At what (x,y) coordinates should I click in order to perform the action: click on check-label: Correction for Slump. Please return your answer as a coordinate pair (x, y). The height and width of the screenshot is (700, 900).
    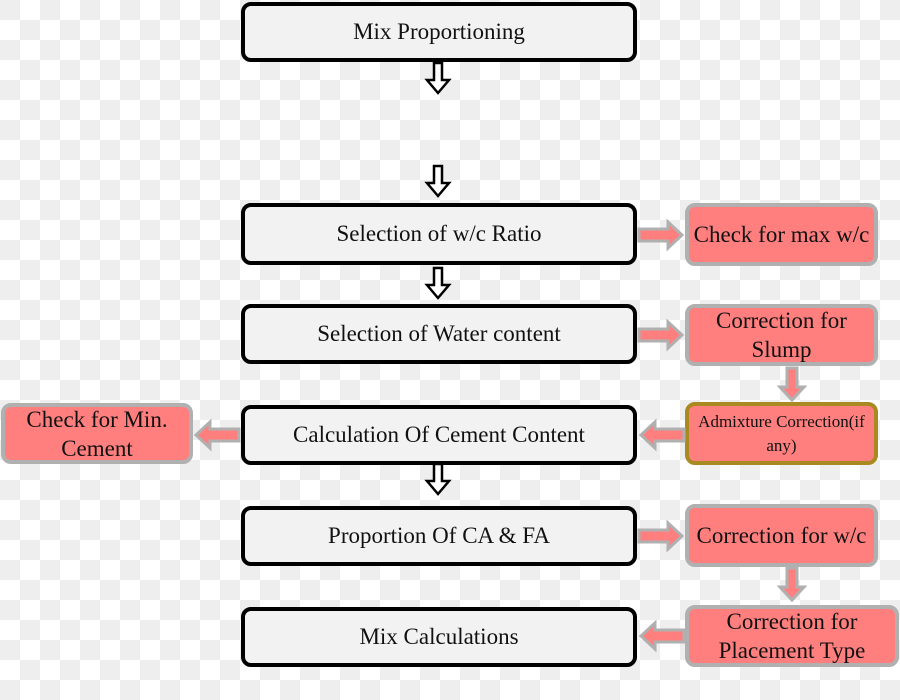
    Looking at the image, I should click on (781, 335).